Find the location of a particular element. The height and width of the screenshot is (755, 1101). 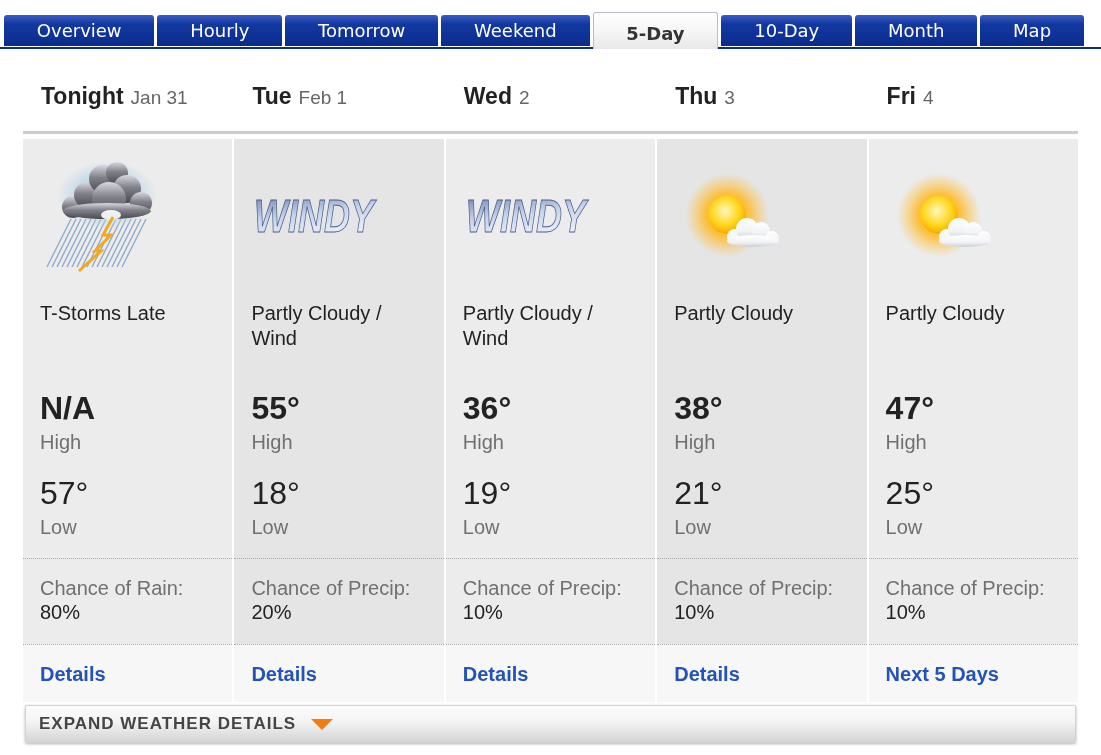

day-date: 2 is located at coordinates (524, 97).